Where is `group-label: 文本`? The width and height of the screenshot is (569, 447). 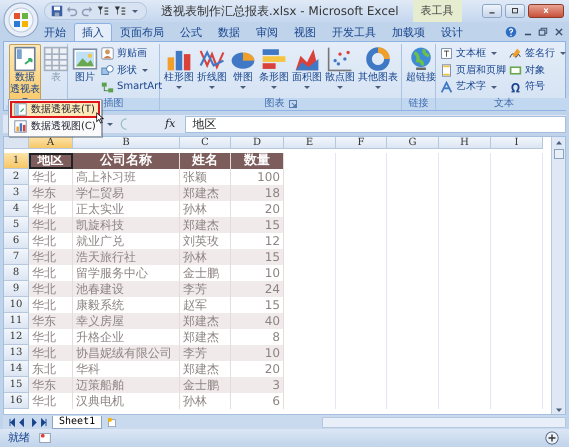 group-label: 文本 is located at coordinates (504, 104).